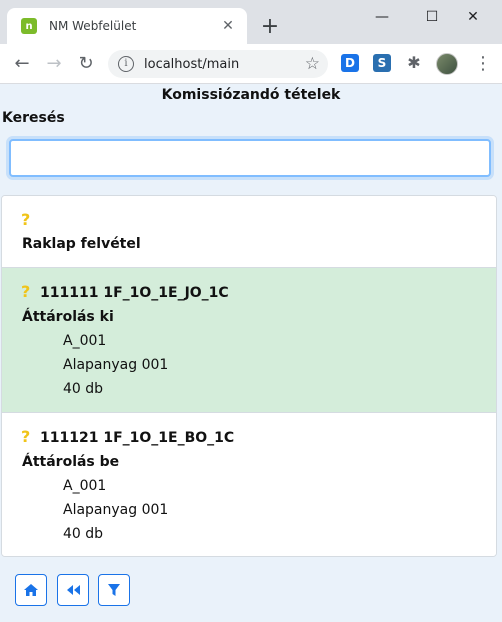  I want to click on search-container, so click(249, 158).